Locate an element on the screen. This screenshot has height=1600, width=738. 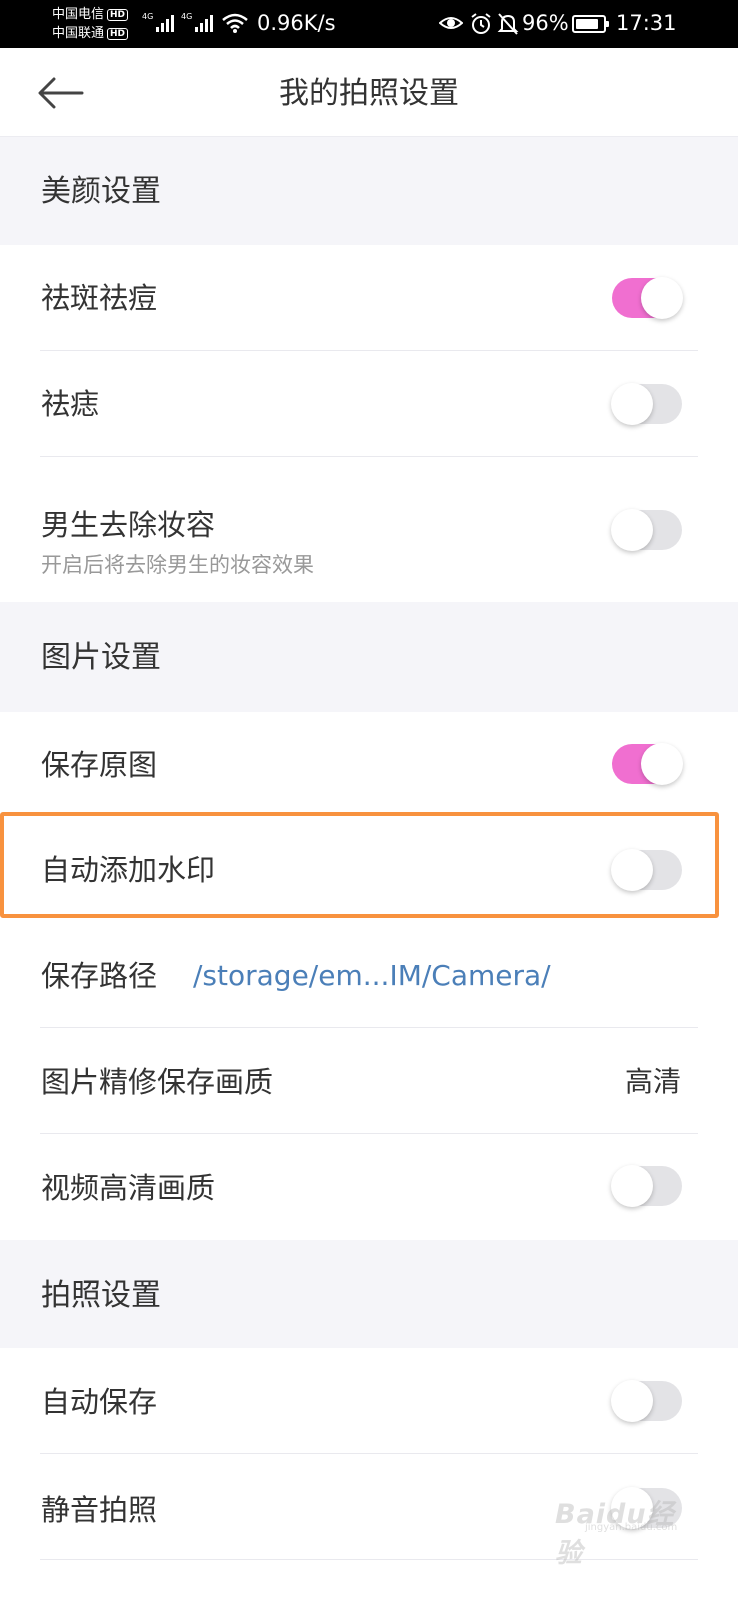
spot-removal-toggle is located at coordinates (647, 298).